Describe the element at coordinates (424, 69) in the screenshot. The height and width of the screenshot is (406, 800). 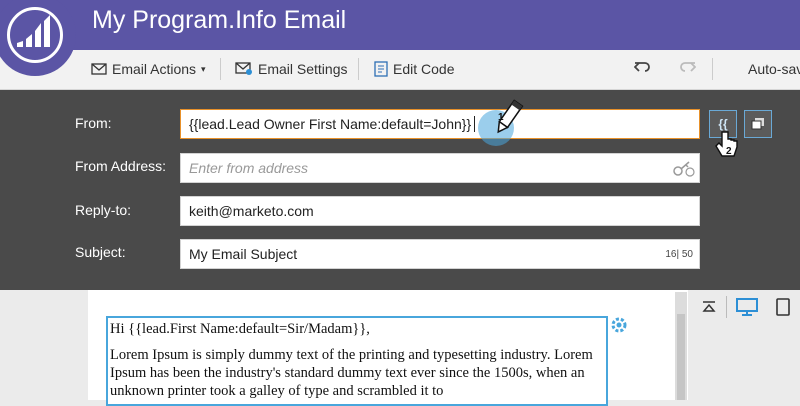
I see `edit-code-label: Edit Code` at that location.